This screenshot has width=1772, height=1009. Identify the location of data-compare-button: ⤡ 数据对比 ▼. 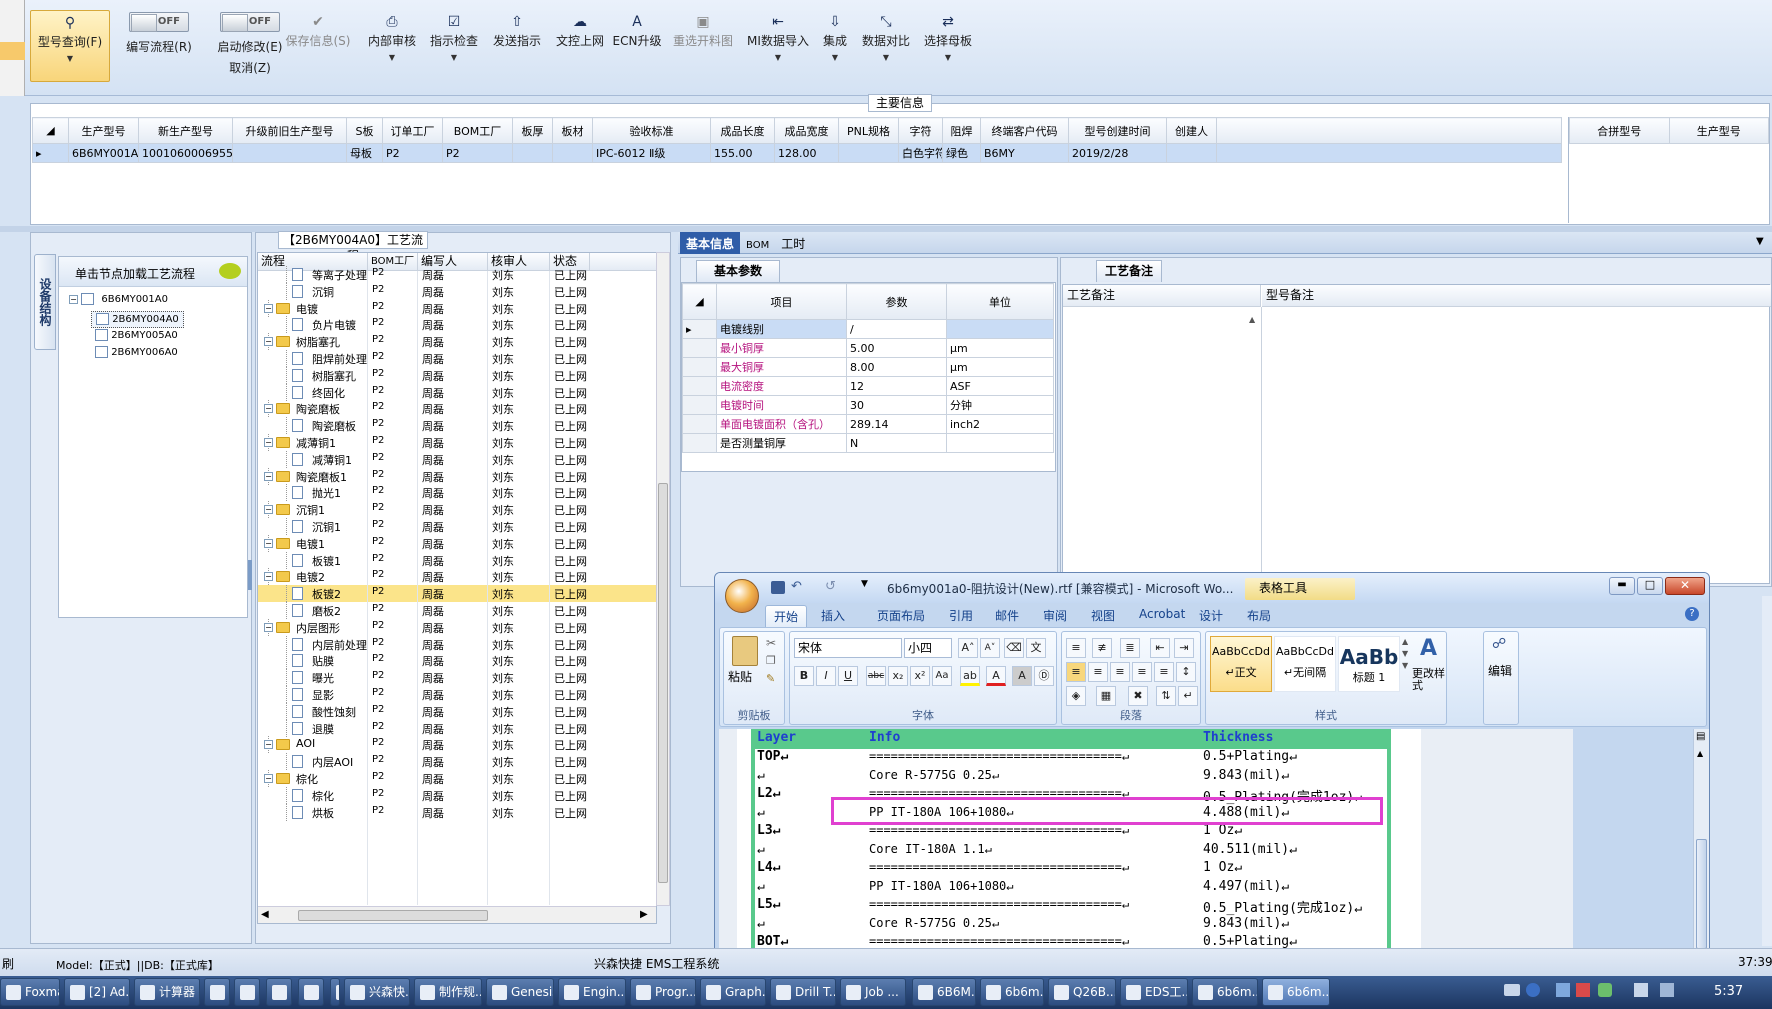
(886, 46).